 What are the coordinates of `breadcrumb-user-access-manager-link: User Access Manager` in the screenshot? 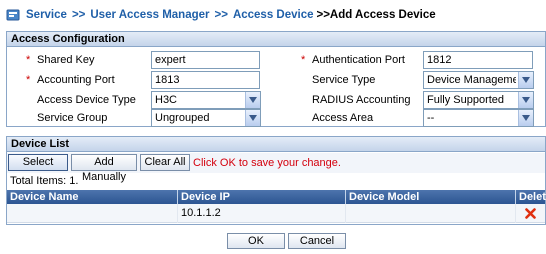 It's located at (149, 15).